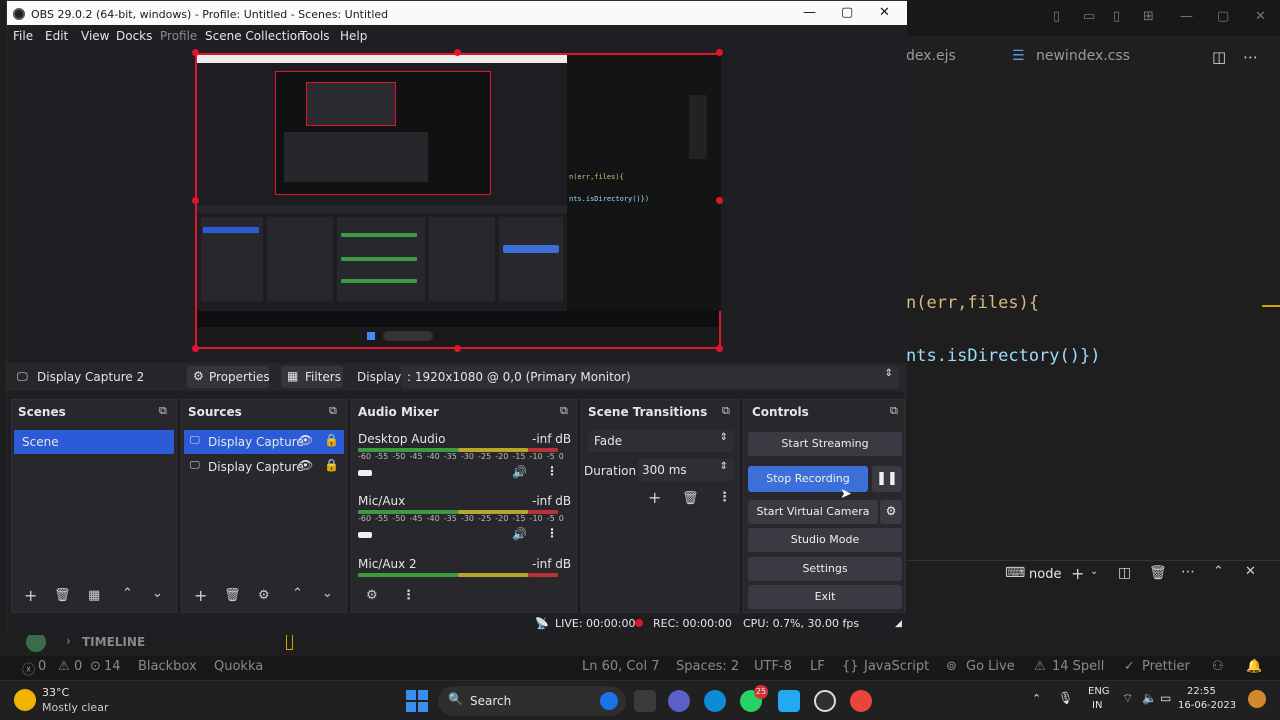  What do you see at coordinates (64, 666) in the screenshot?
I see `warnings-icon: ⚠` at bounding box center [64, 666].